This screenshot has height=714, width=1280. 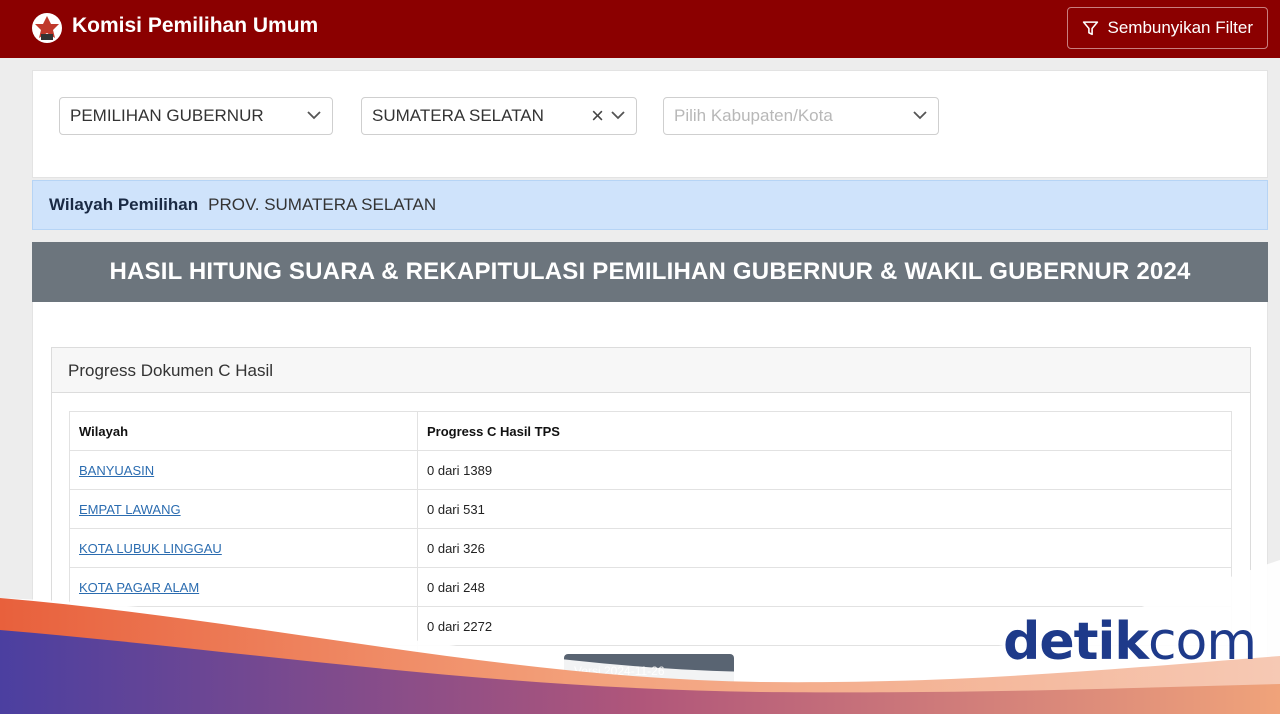 What do you see at coordinates (824, 470) in the screenshot?
I see `progress-cell: 0 dari 1389` at bounding box center [824, 470].